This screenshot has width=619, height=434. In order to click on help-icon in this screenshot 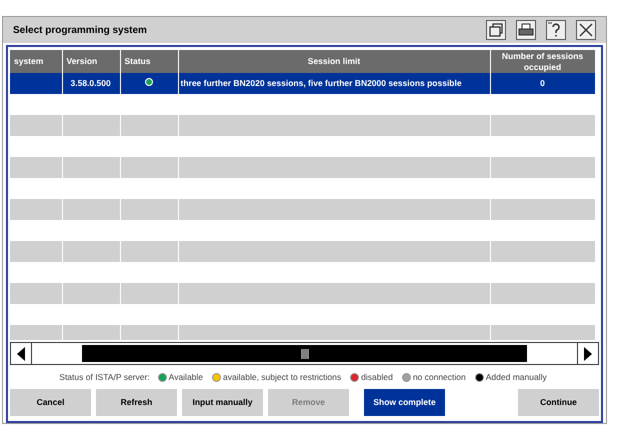, I will do `click(556, 30)`.